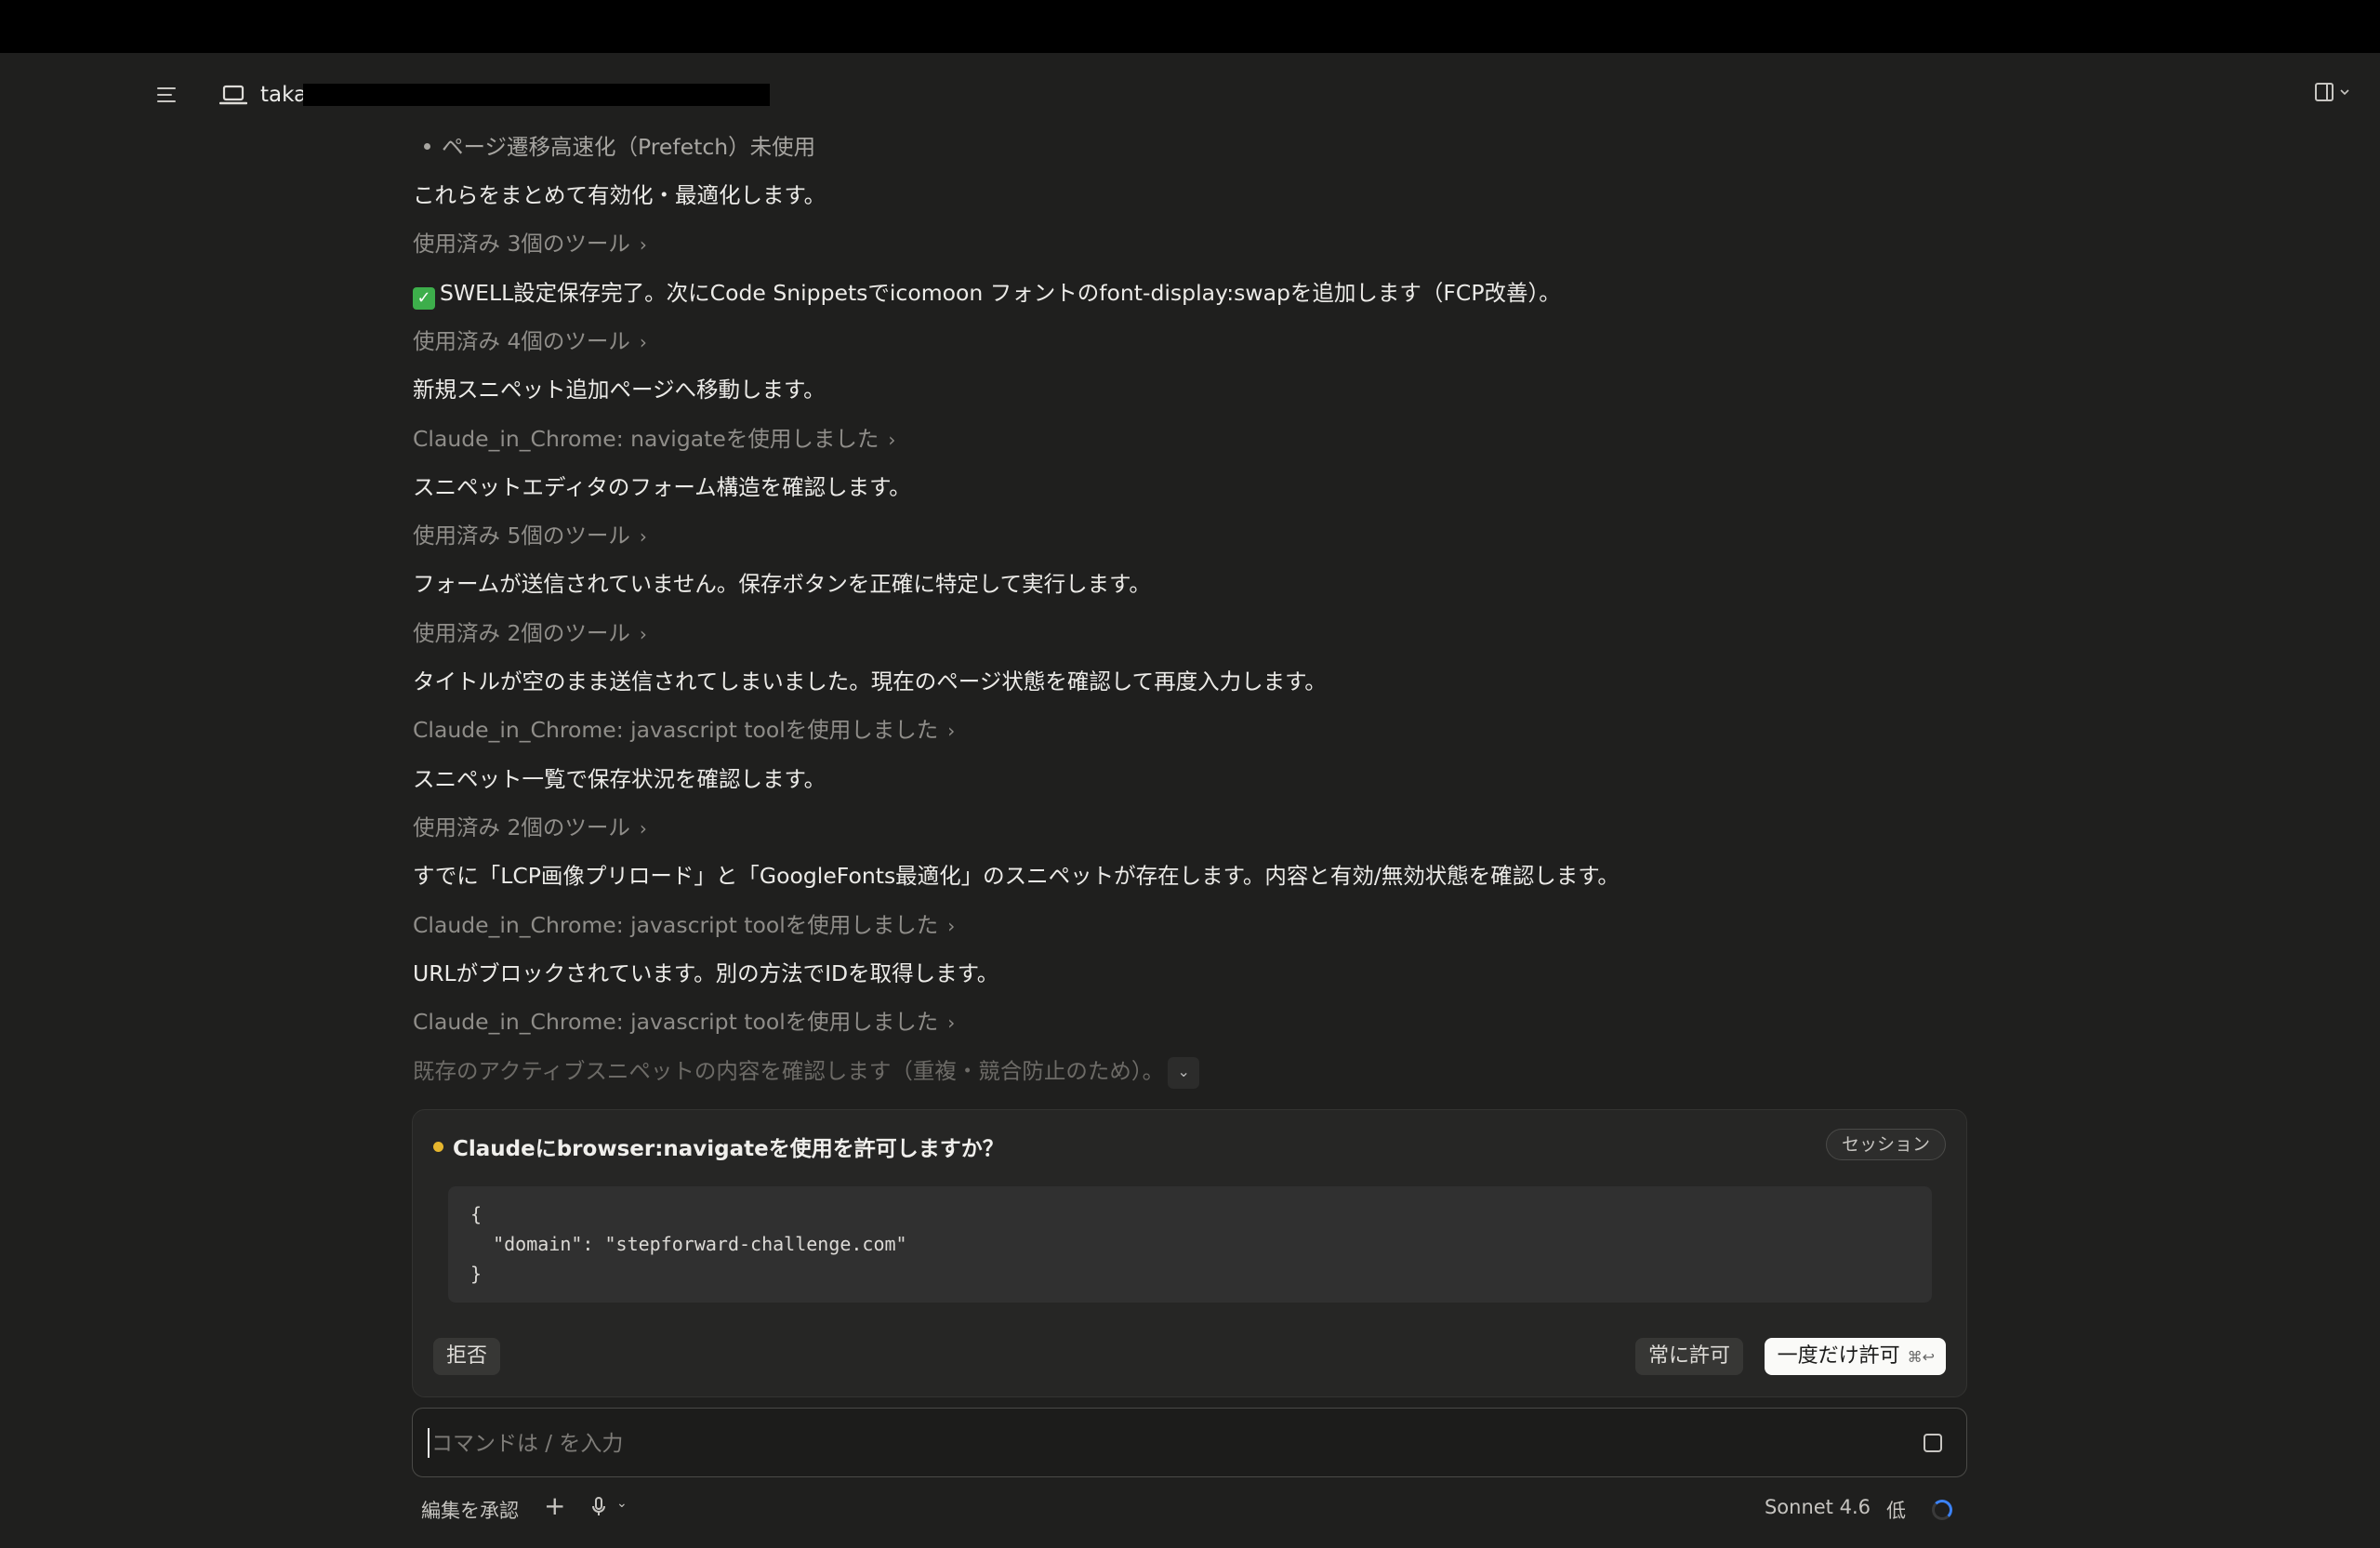 The height and width of the screenshot is (1548, 2380). I want to click on list-item: ページ遷移高速化（Prefetch）未使用, so click(614, 147).